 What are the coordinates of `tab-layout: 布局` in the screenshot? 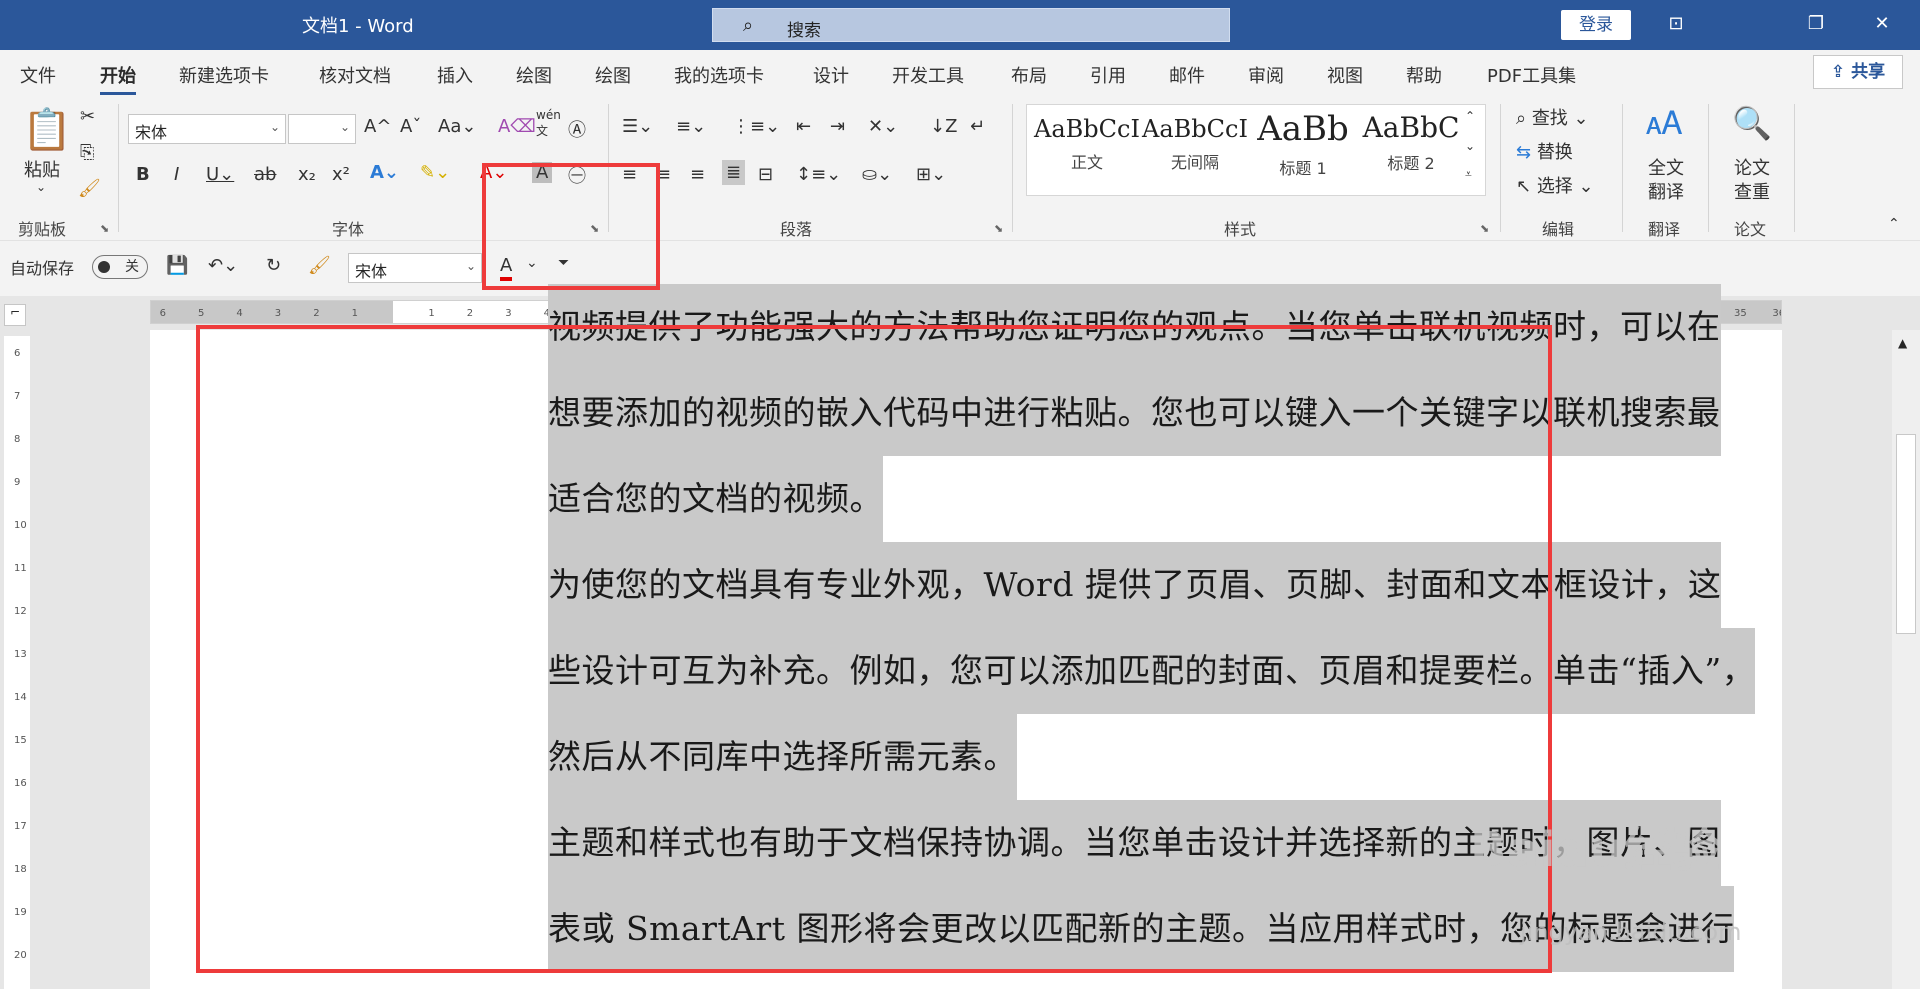 It's located at (1029, 75).